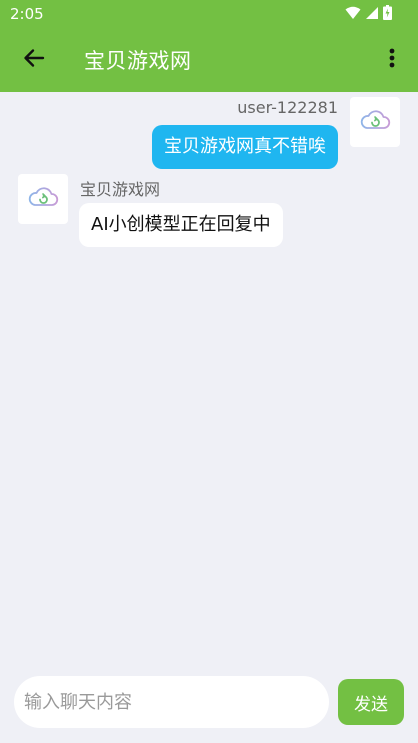 The image size is (418, 743). I want to click on user-message-bubble: 宝贝游戏网真不错唉, so click(245, 147).